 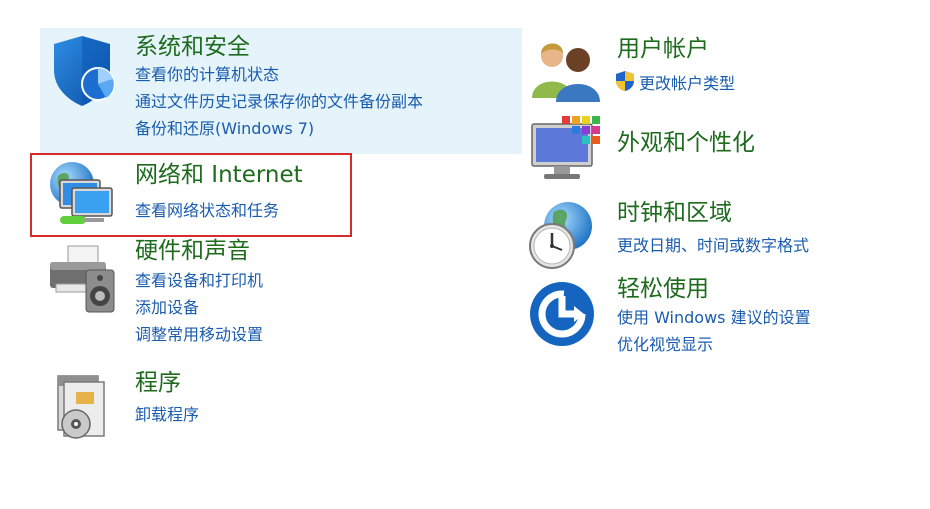 I want to click on recommended-settings-link: 使用 Windows 建议的设置, so click(x=714, y=317).